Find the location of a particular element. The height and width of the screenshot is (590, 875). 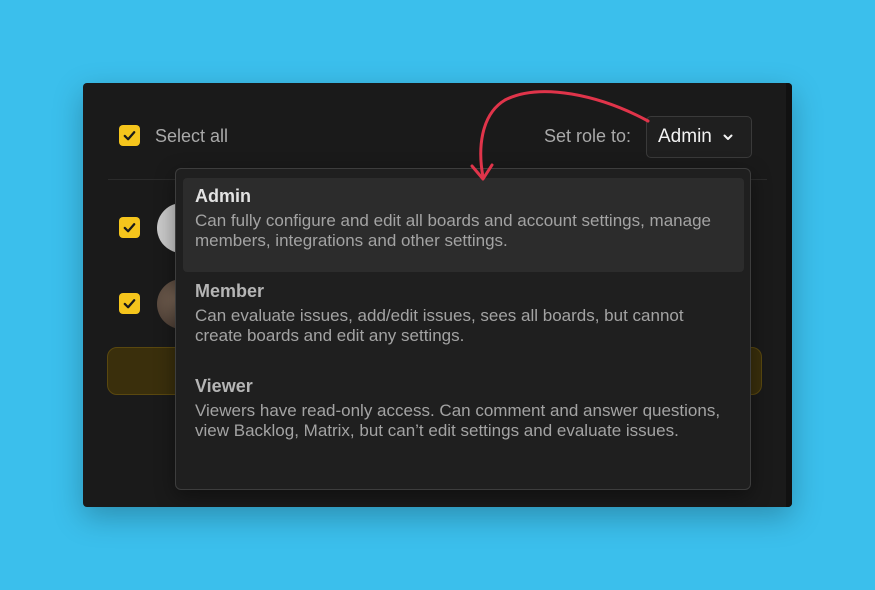

select-all-label: Select all is located at coordinates (192, 136).